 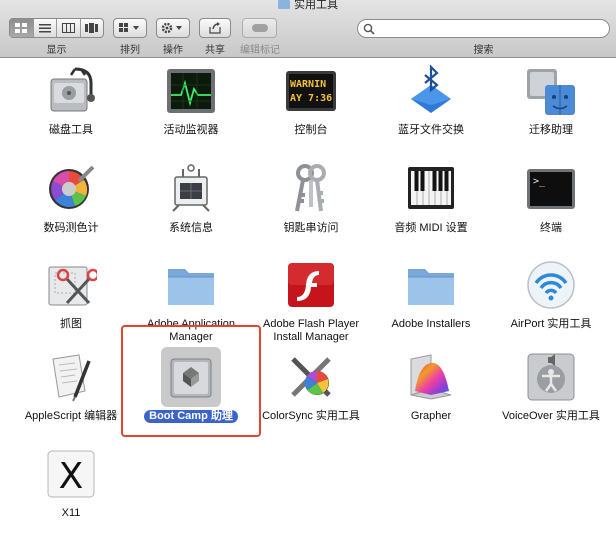 I want to click on app-label-text: Boot Camp 助理, so click(x=191, y=416).